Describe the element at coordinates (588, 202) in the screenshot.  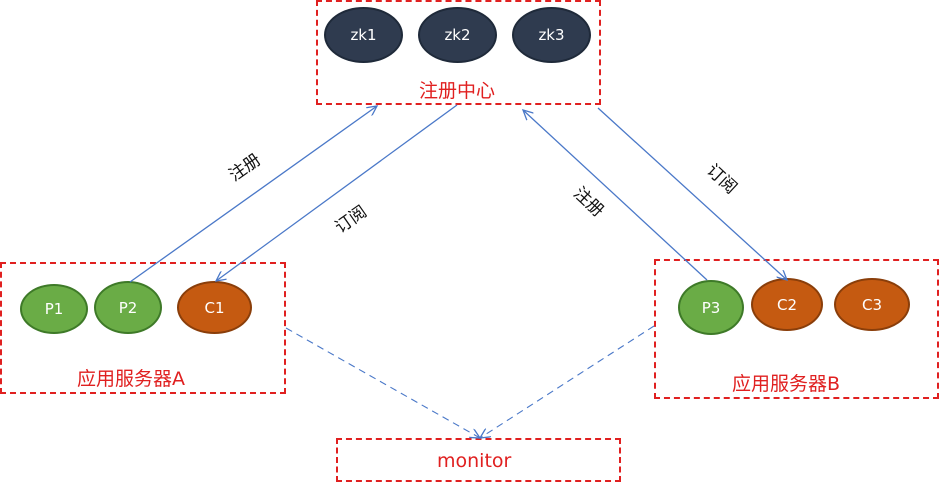
I see `register-label-b: 注册` at that location.